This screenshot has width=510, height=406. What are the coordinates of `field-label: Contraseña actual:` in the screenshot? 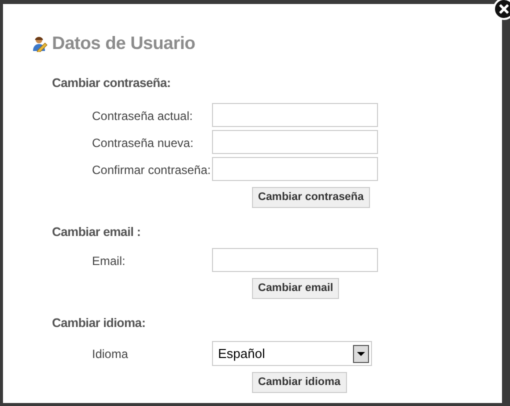 It's located at (142, 116).